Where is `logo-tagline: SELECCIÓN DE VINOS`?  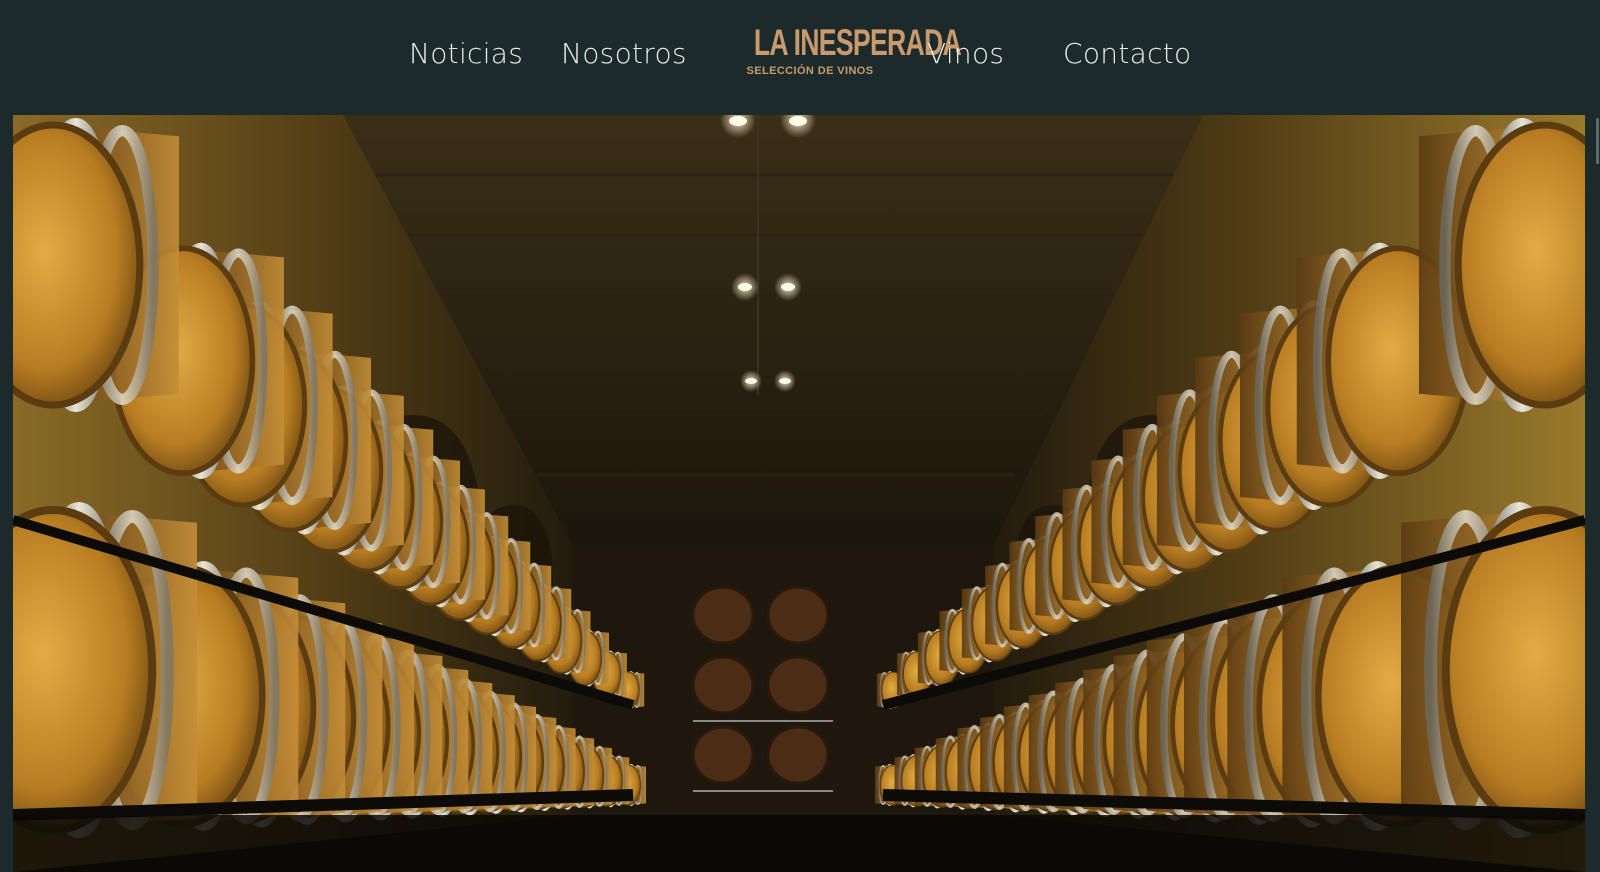 logo-tagline: SELECCIÓN DE VINOS is located at coordinates (810, 71).